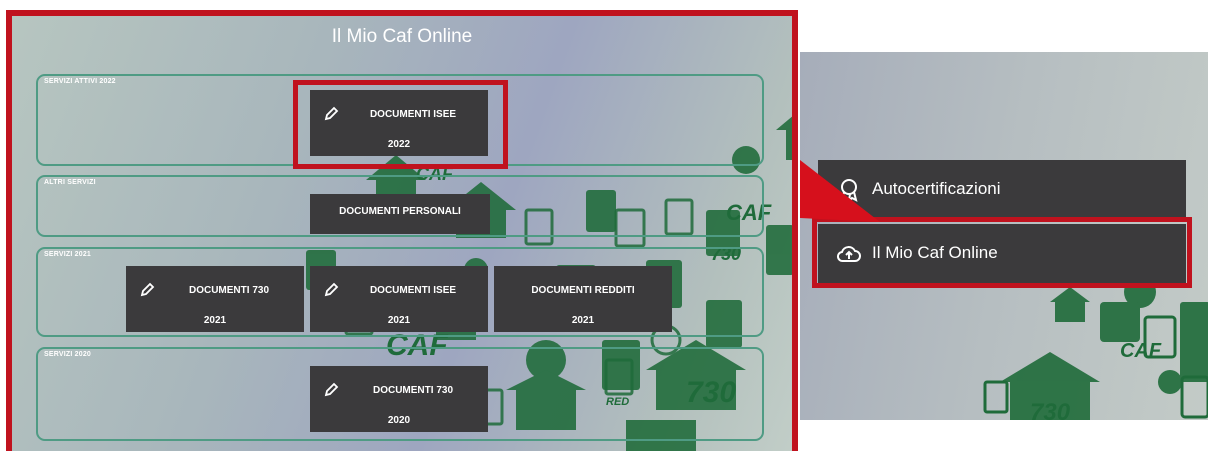 This screenshot has width=1208, height=451. Describe the element at coordinates (399, 299) in the screenshot. I see `documenti-isee-2021-button: DOCUMENTI ISEE 2021` at that location.